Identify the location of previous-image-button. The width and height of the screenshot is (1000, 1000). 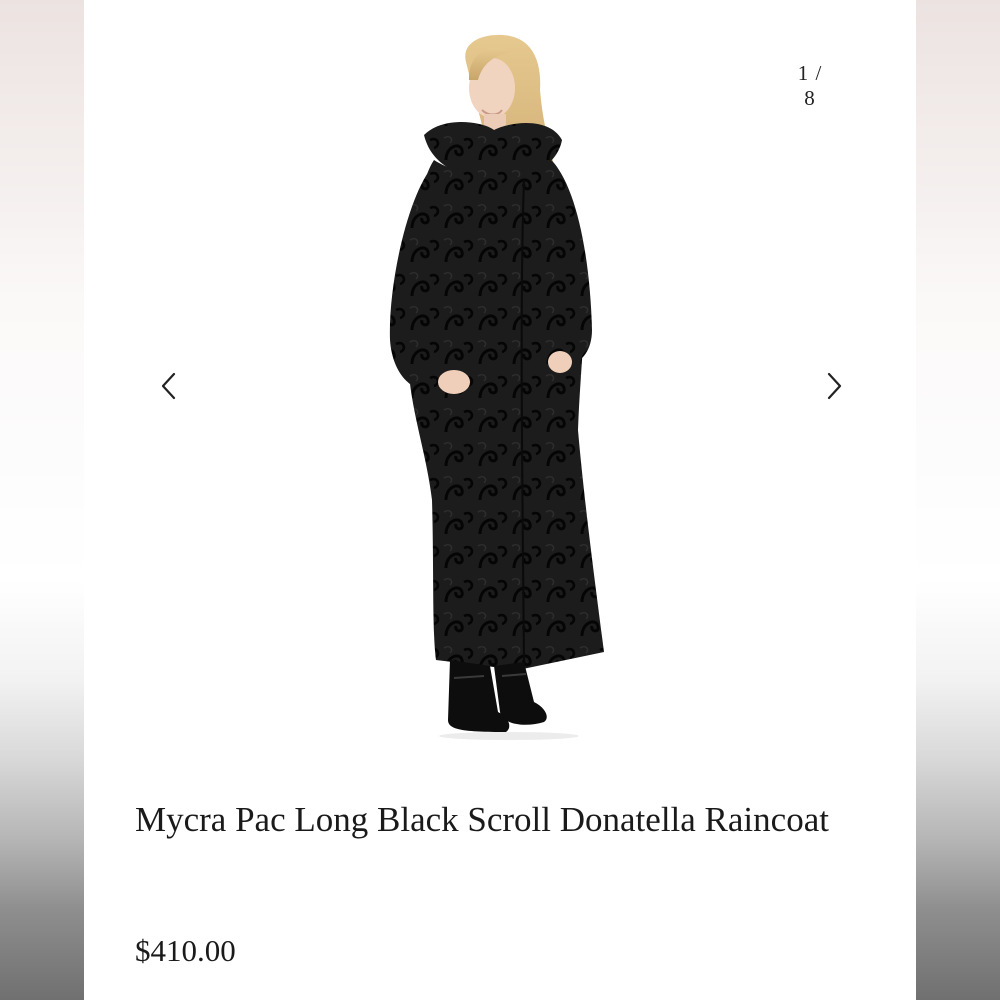
(169, 386).